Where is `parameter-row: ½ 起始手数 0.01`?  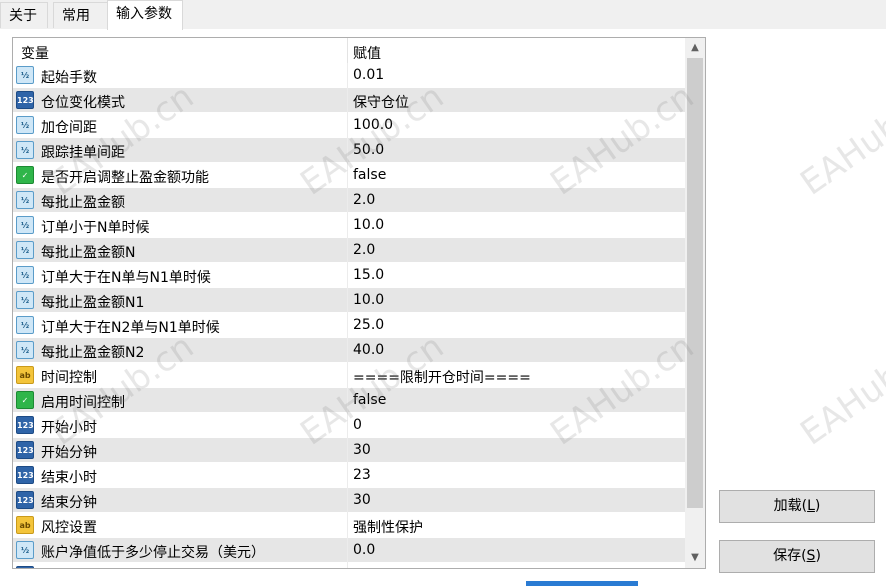
parameter-row: ½ 起始手数 0.01 is located at coordinates (349, 75).